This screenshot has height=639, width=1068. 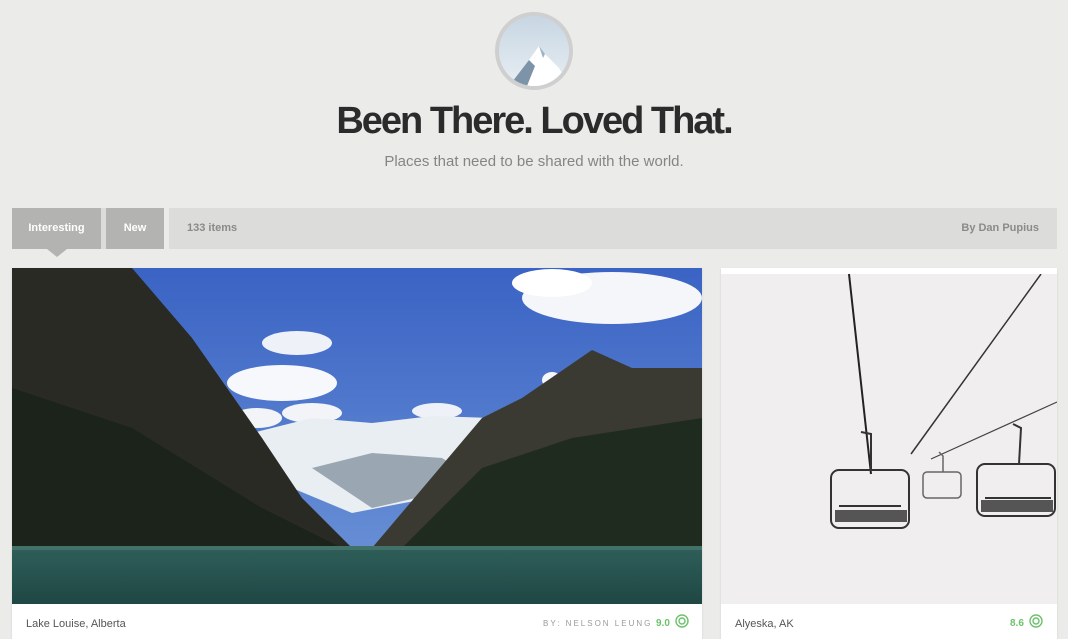 I want to click on mountain-peak-image, so click(x=534, y=51).